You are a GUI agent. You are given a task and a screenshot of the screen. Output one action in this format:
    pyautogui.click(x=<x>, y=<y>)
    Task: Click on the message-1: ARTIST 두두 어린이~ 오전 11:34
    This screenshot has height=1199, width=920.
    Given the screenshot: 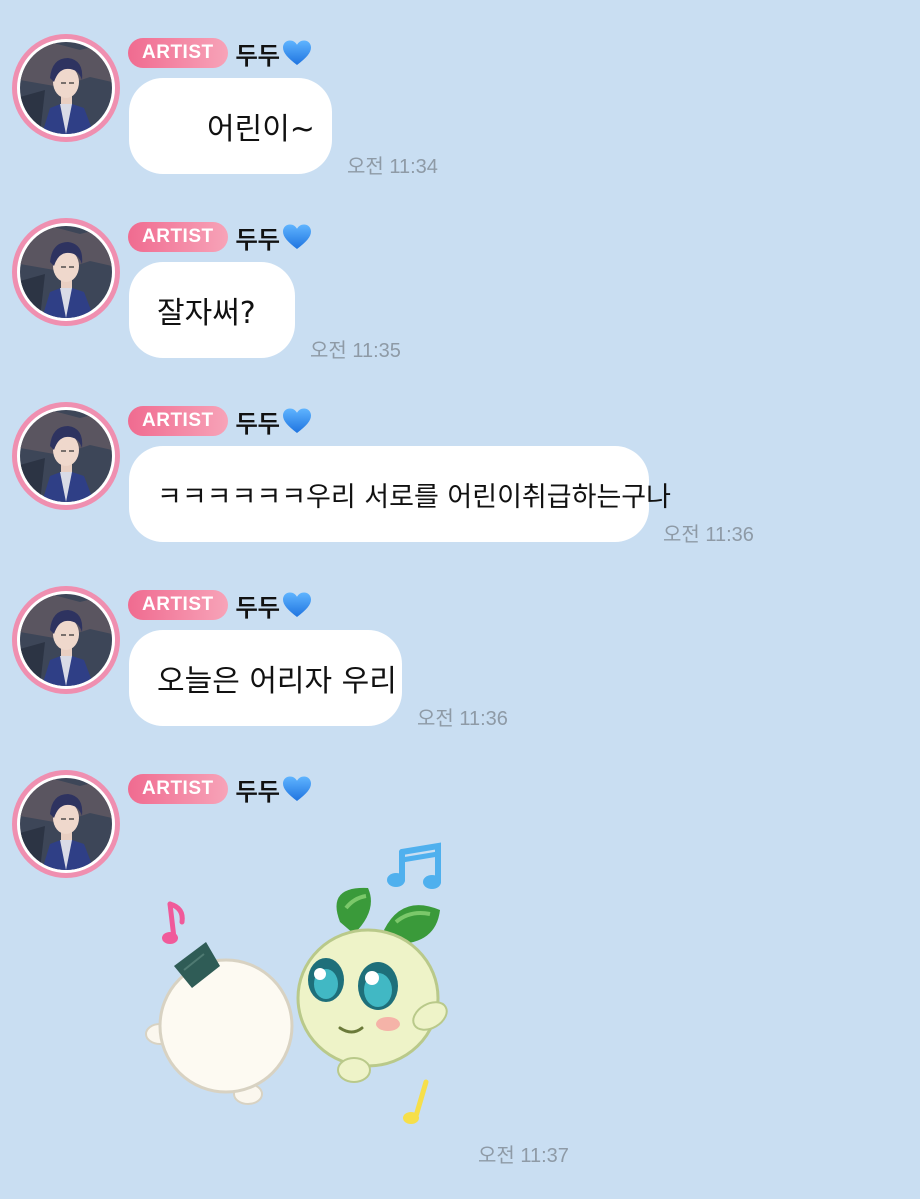 What is the action you would take?
    pyautogui.click(x=460, y=109)
    